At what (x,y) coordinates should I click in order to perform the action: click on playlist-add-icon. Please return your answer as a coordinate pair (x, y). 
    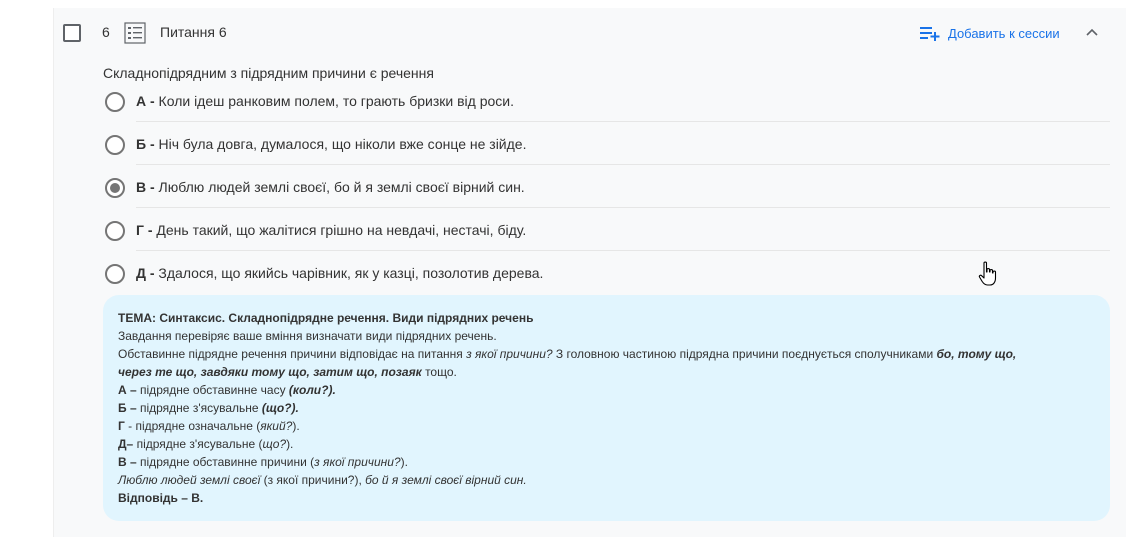
    Looking at the image, I should click on (930, 34).